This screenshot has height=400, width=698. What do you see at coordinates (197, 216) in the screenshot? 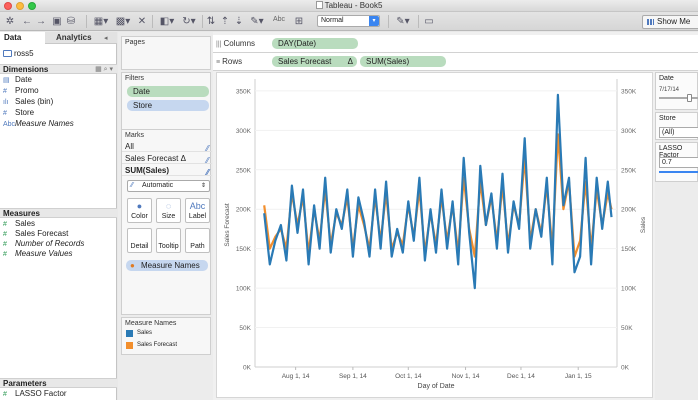
I see `label-label: Label` at bounding box center [197, 216].